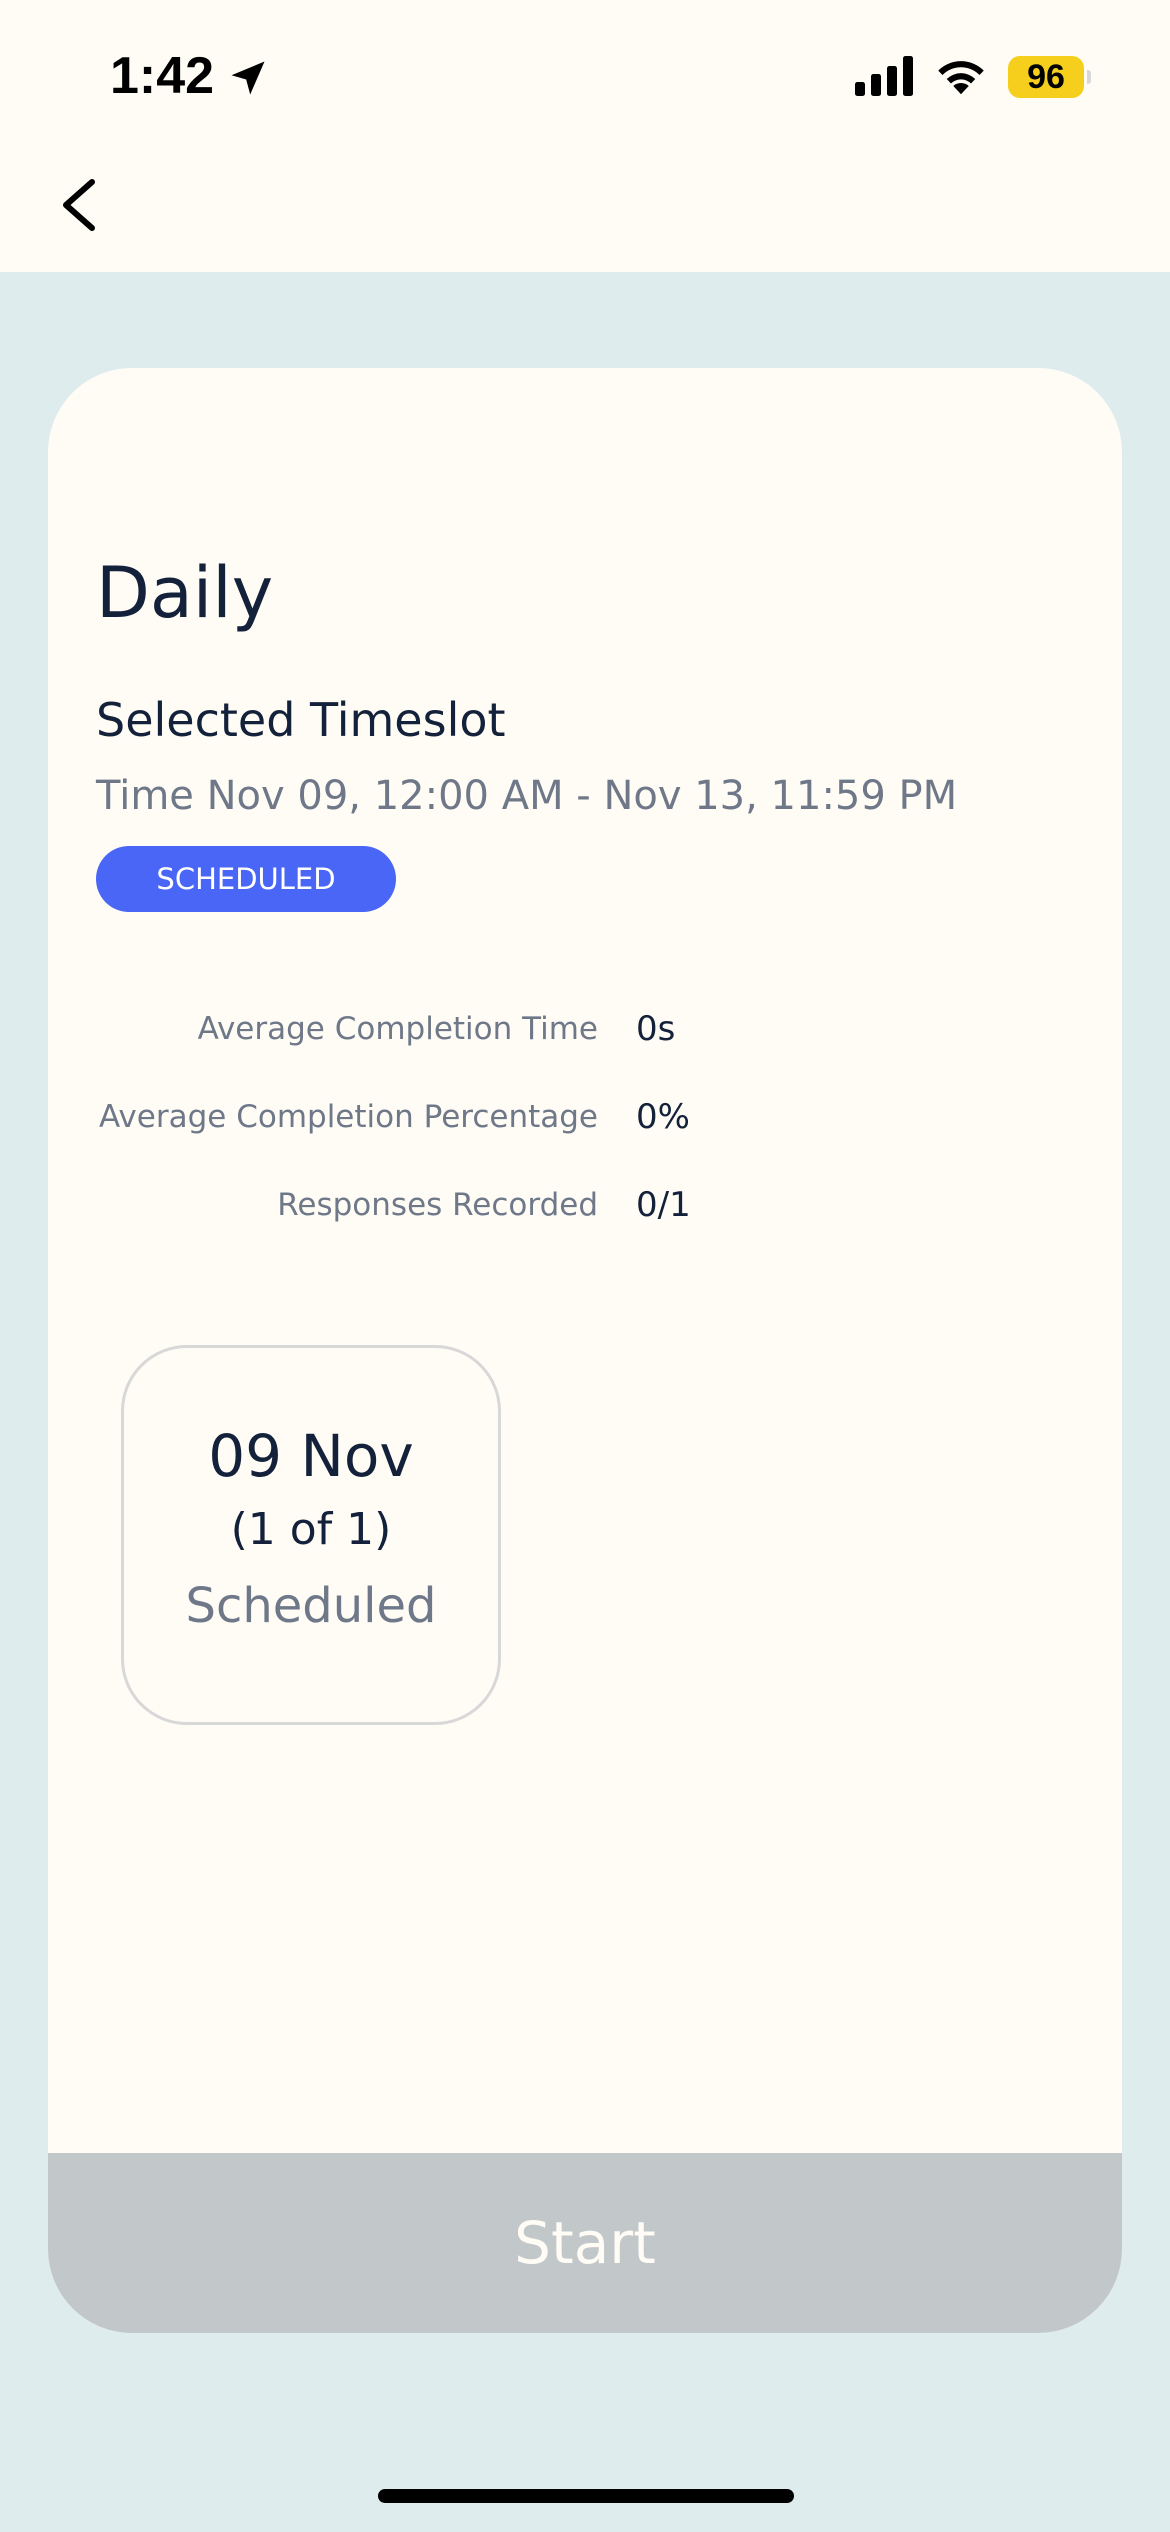 The width and height of the screenshot is (1170, 2532). What do you see at coordinates (248, 78) in the screenshot?
I see `location-arrow-icon` at bounding box center [248, 78].